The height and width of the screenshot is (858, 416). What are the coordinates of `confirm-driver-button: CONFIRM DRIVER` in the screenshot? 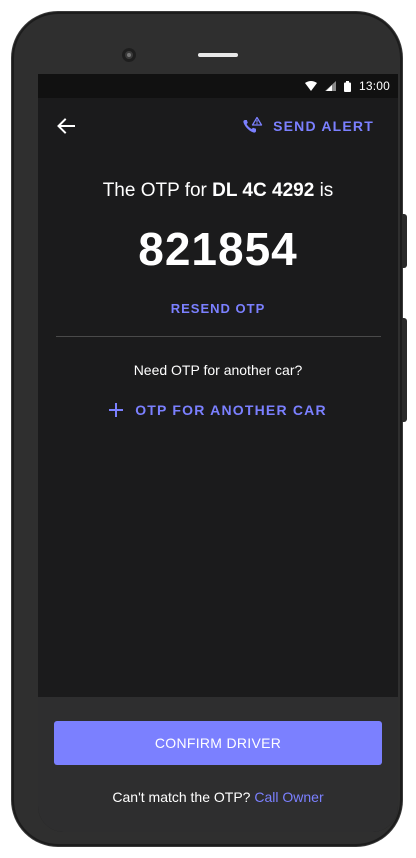 It's located at (218, 743).